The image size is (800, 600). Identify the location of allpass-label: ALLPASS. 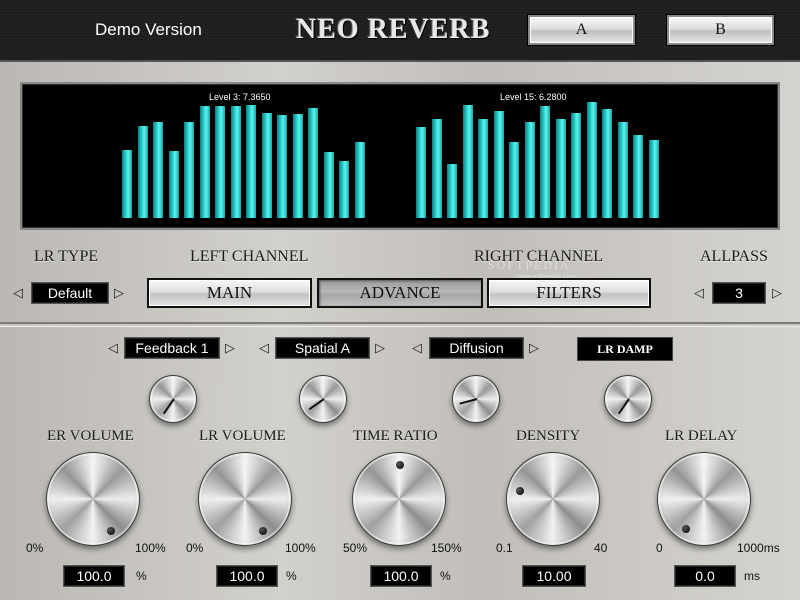
(734, 256).